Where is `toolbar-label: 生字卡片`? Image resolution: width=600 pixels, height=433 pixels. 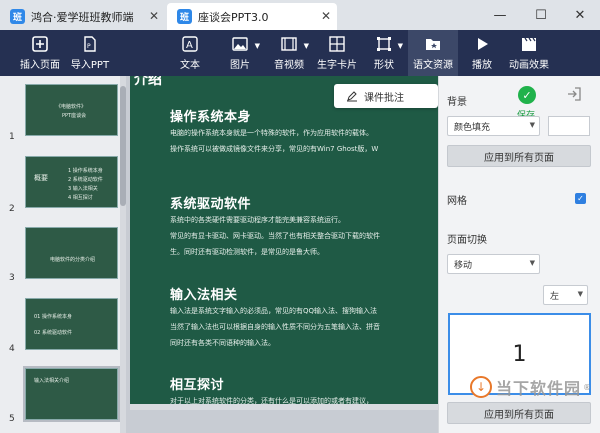 toolbar-label: 生字卡片 is located at coordinates (337, 65).